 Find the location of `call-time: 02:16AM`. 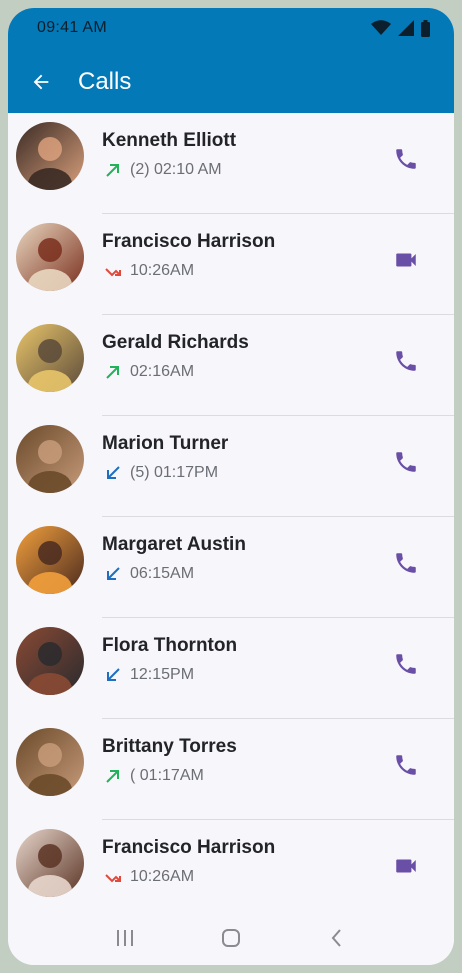

call-time: 02:16AM is located at coordinates (162, 371).